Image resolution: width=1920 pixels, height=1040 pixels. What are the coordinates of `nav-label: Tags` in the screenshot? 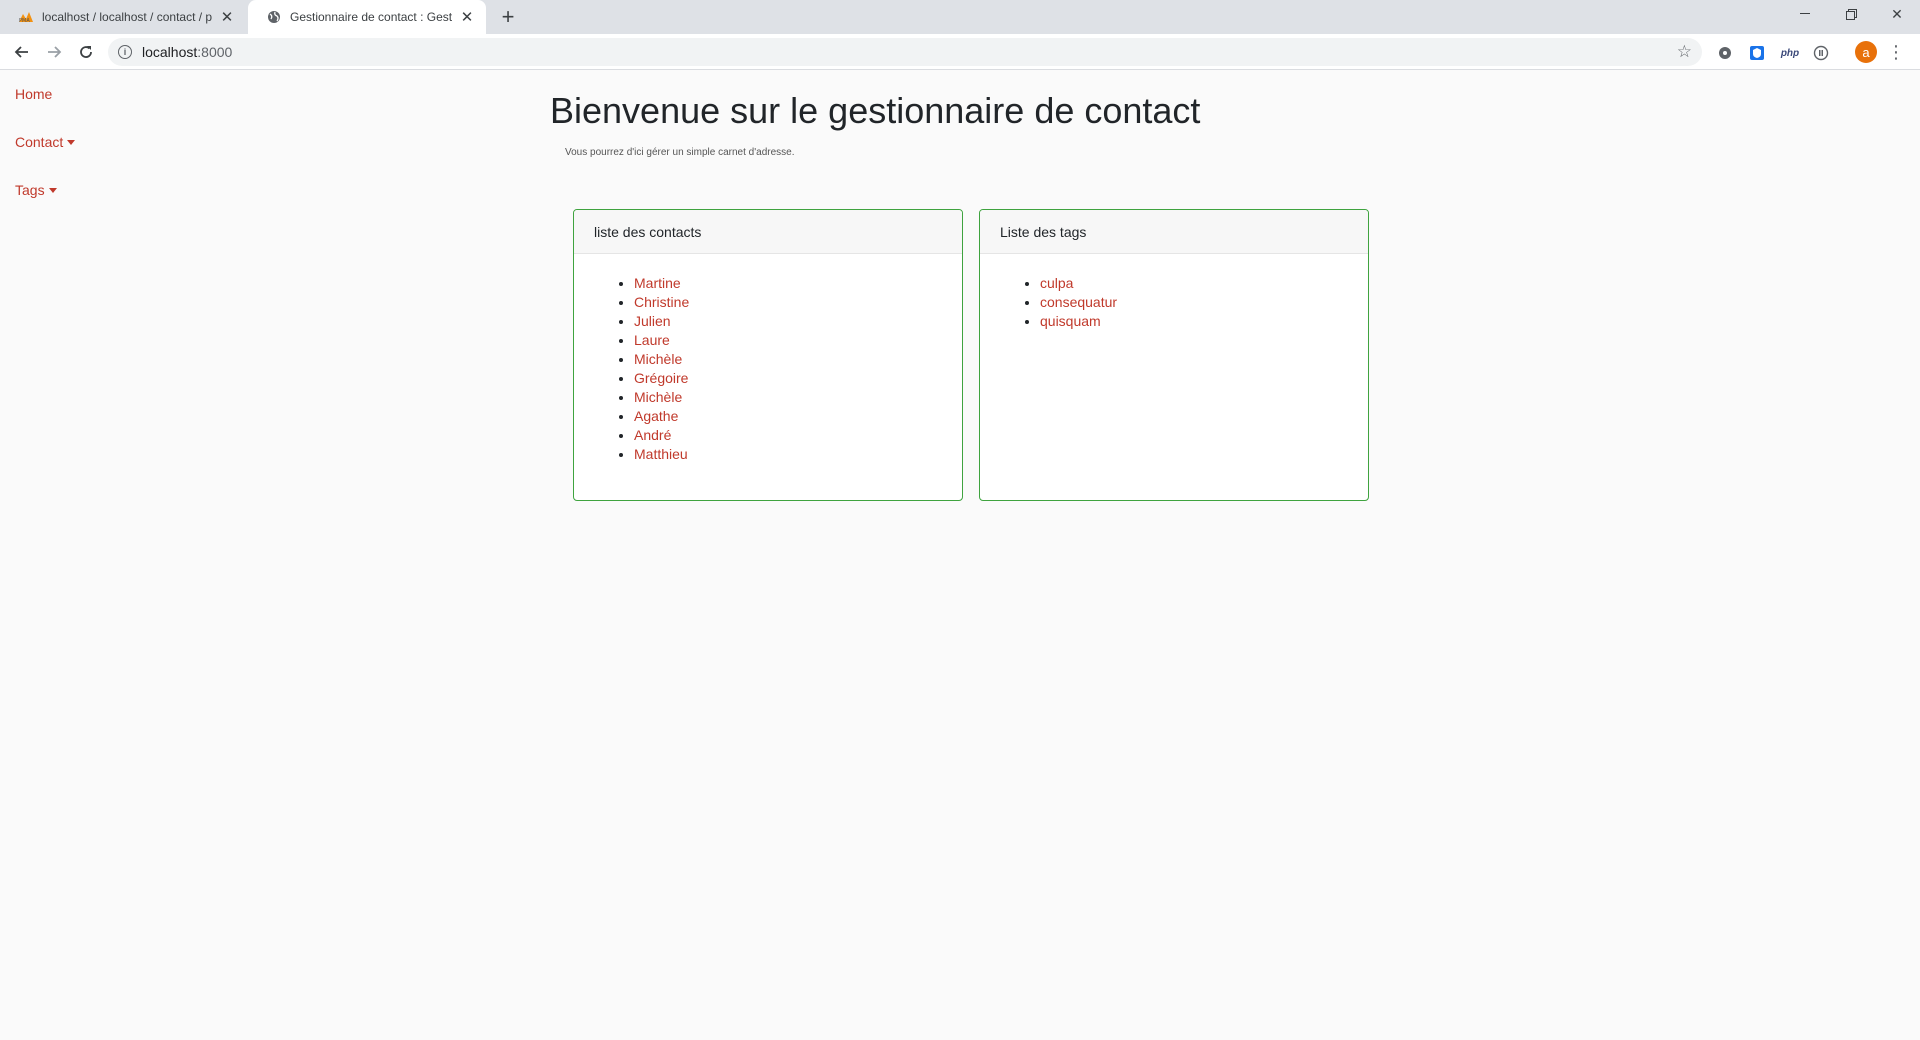 It's located at (30, 190).